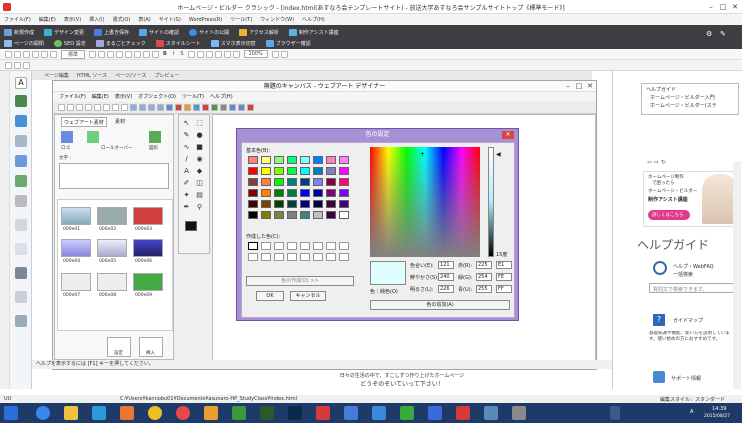 This screenshot has width=742, height=423. What do you see at coordinates (277, 19) in the screenshot?
I see `menu-window: ウィンドウ(W)` at bounding box center [277, 19].